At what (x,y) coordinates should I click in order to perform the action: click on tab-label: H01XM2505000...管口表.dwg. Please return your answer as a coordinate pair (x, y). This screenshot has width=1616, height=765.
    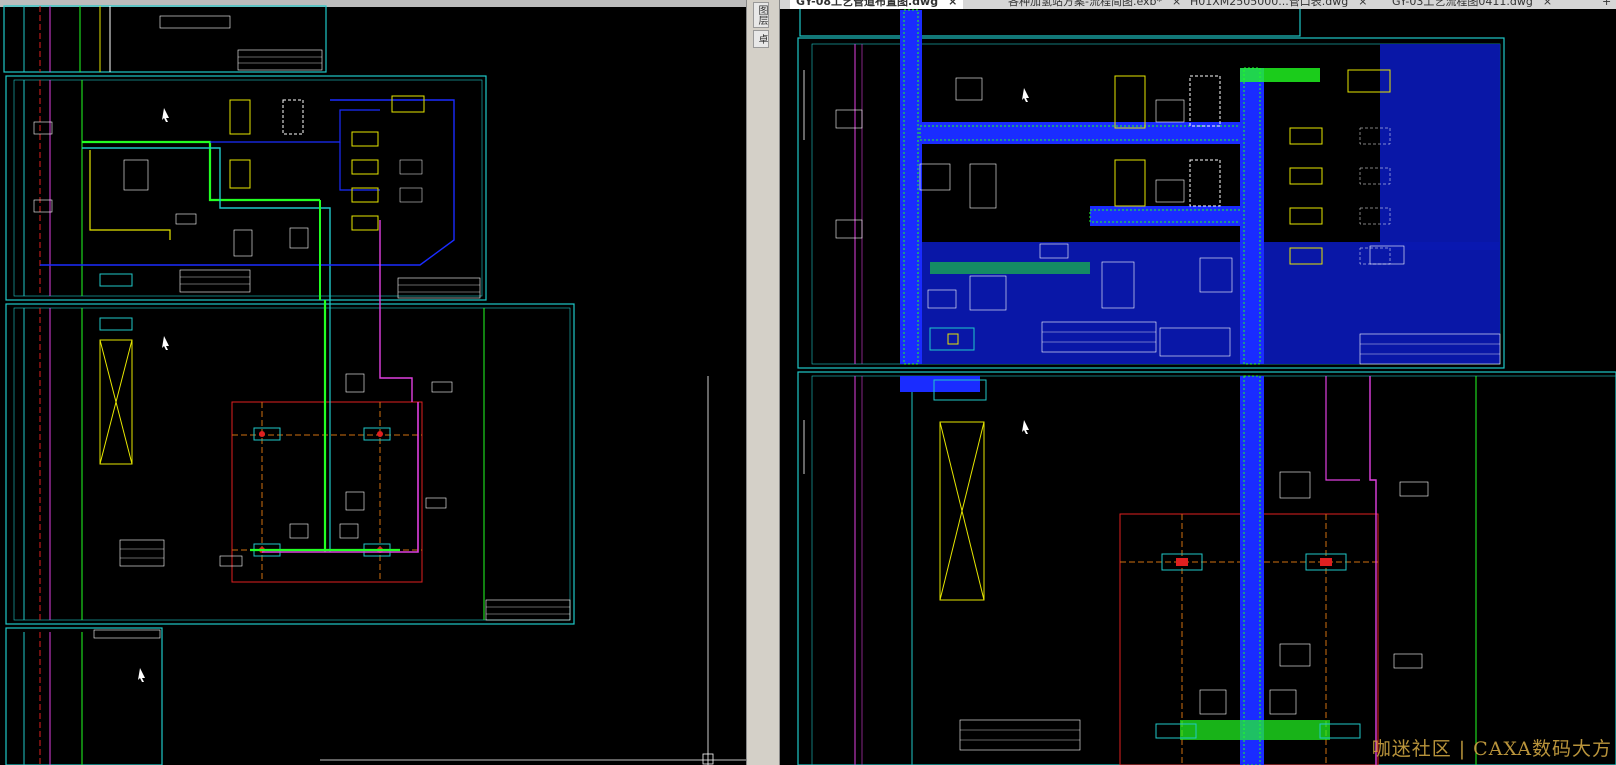
    Looking at the image, I should click on (1269, 4).